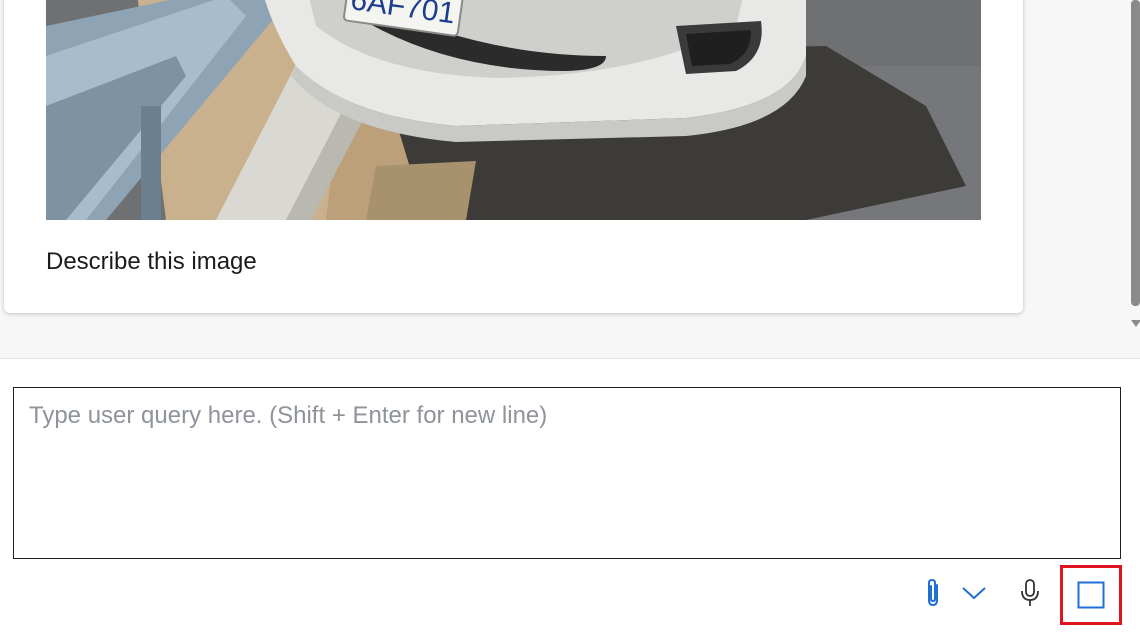  I want to click on chat-scrollbar, so click(1135, 170).